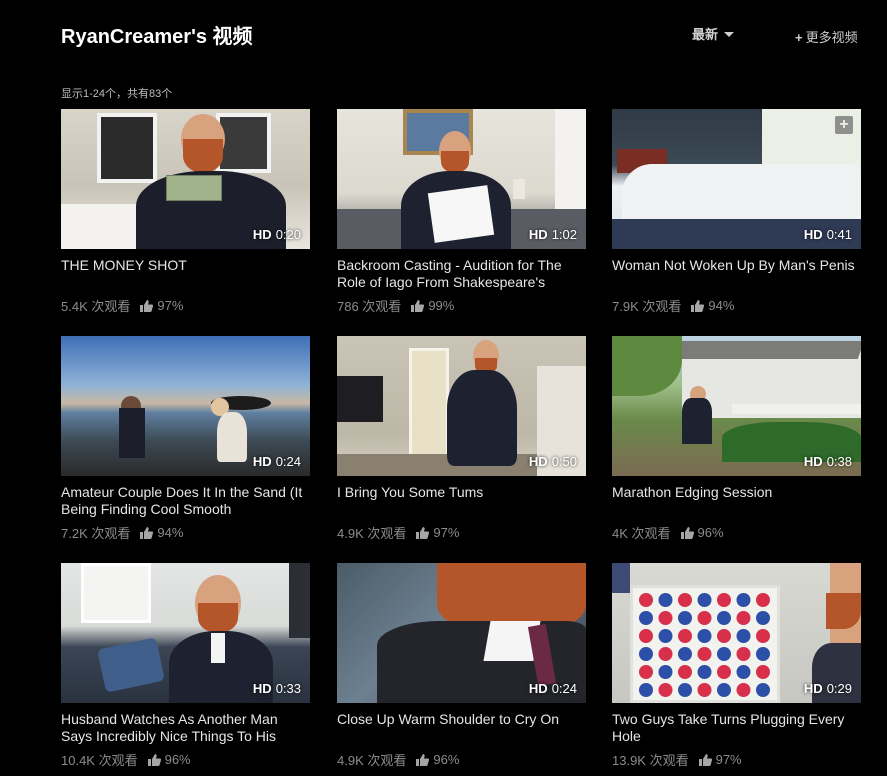 The height and width of the screenshot is (776, 887). What do you see at coordinates (736, 406) in the screenshot?
I see `video-thumbnail: HD 0:38` at bounding box center [736, 406].